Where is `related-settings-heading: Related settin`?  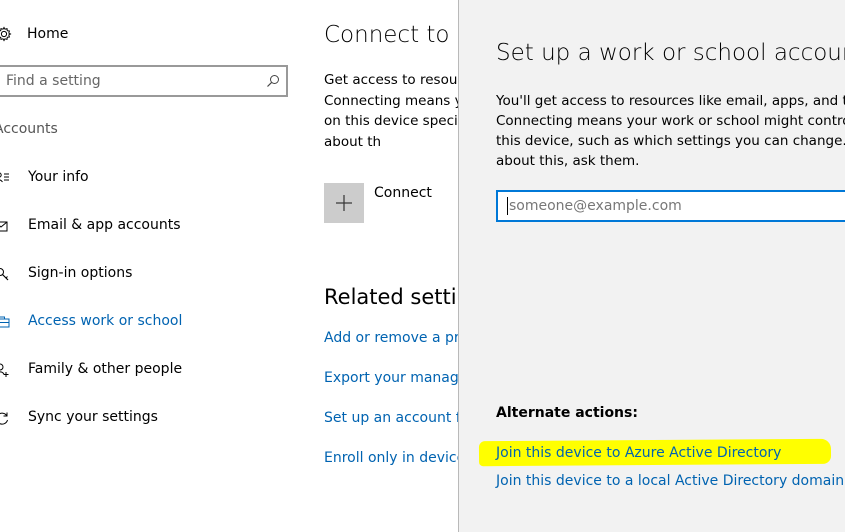 related-settings-heading: Related settin is located at coordinates (397, 297).